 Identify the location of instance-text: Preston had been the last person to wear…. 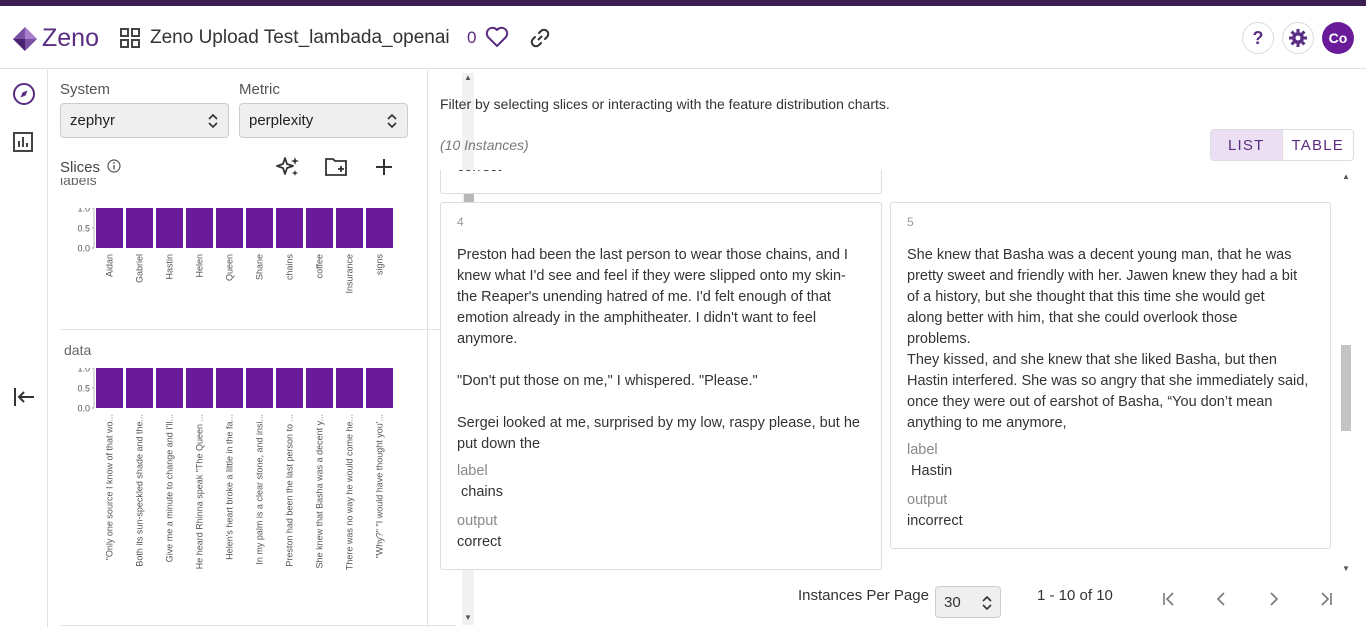
(658, 349).